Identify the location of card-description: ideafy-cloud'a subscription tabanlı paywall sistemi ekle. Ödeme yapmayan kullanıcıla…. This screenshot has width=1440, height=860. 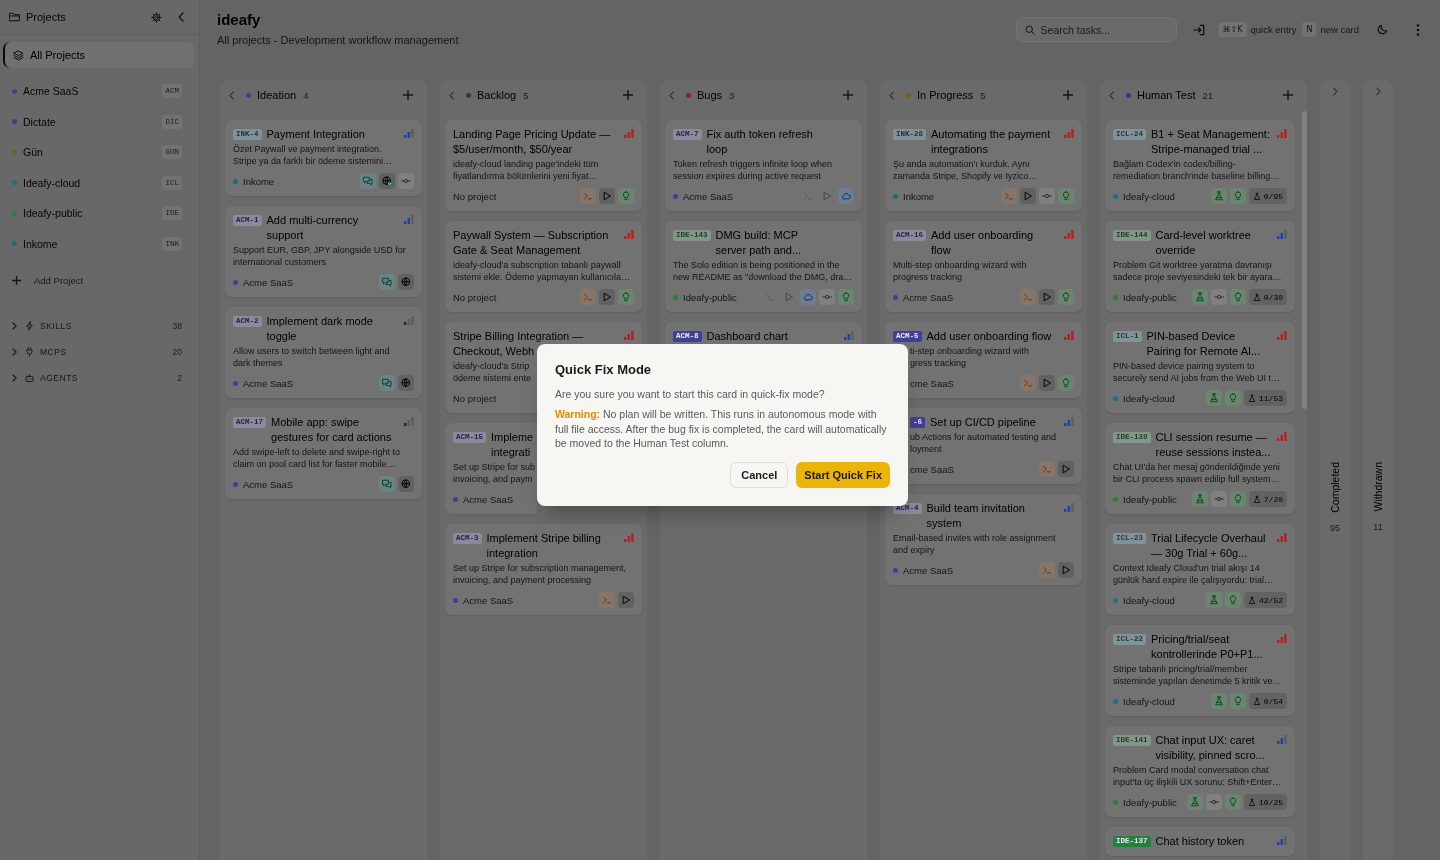
(542, 271).